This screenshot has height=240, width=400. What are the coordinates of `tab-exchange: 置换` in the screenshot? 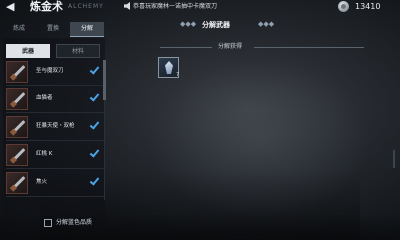 It's located at (53, 29).